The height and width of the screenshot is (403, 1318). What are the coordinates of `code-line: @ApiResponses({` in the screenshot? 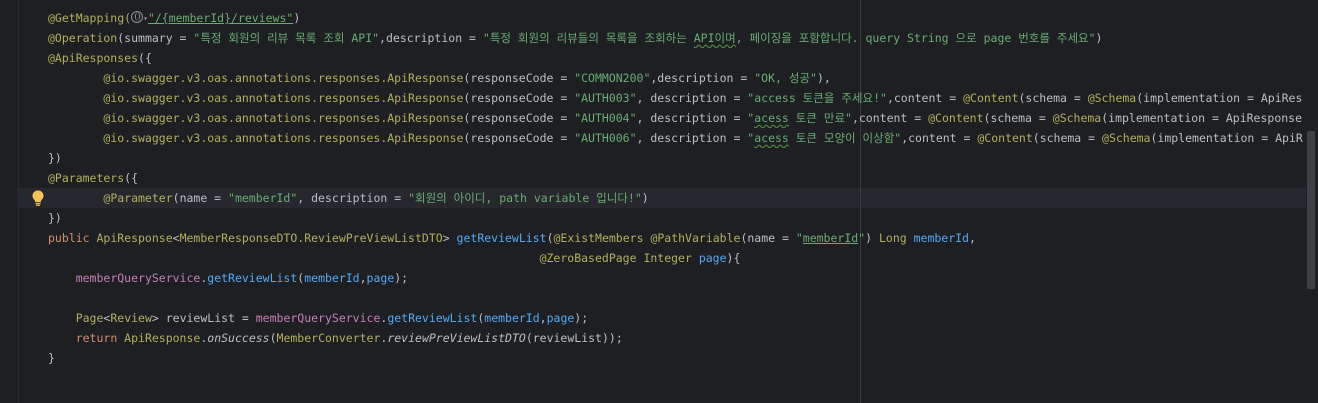 It's located at (678, 58).